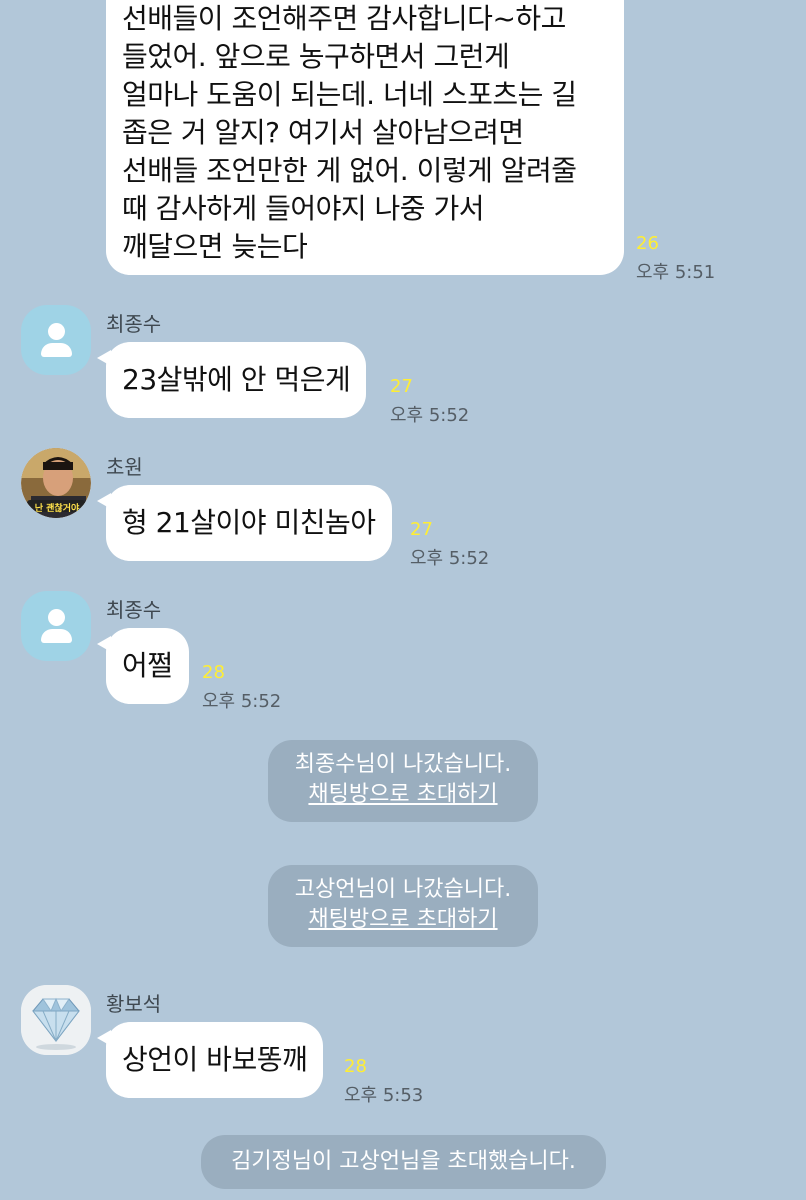 The image size is (806, 1200). Describe the element at coordinates (349, 170) in the screenshot. I see `message-line: 선배들 조언만한 게 없어. 이렇게 알려줄` at that location.